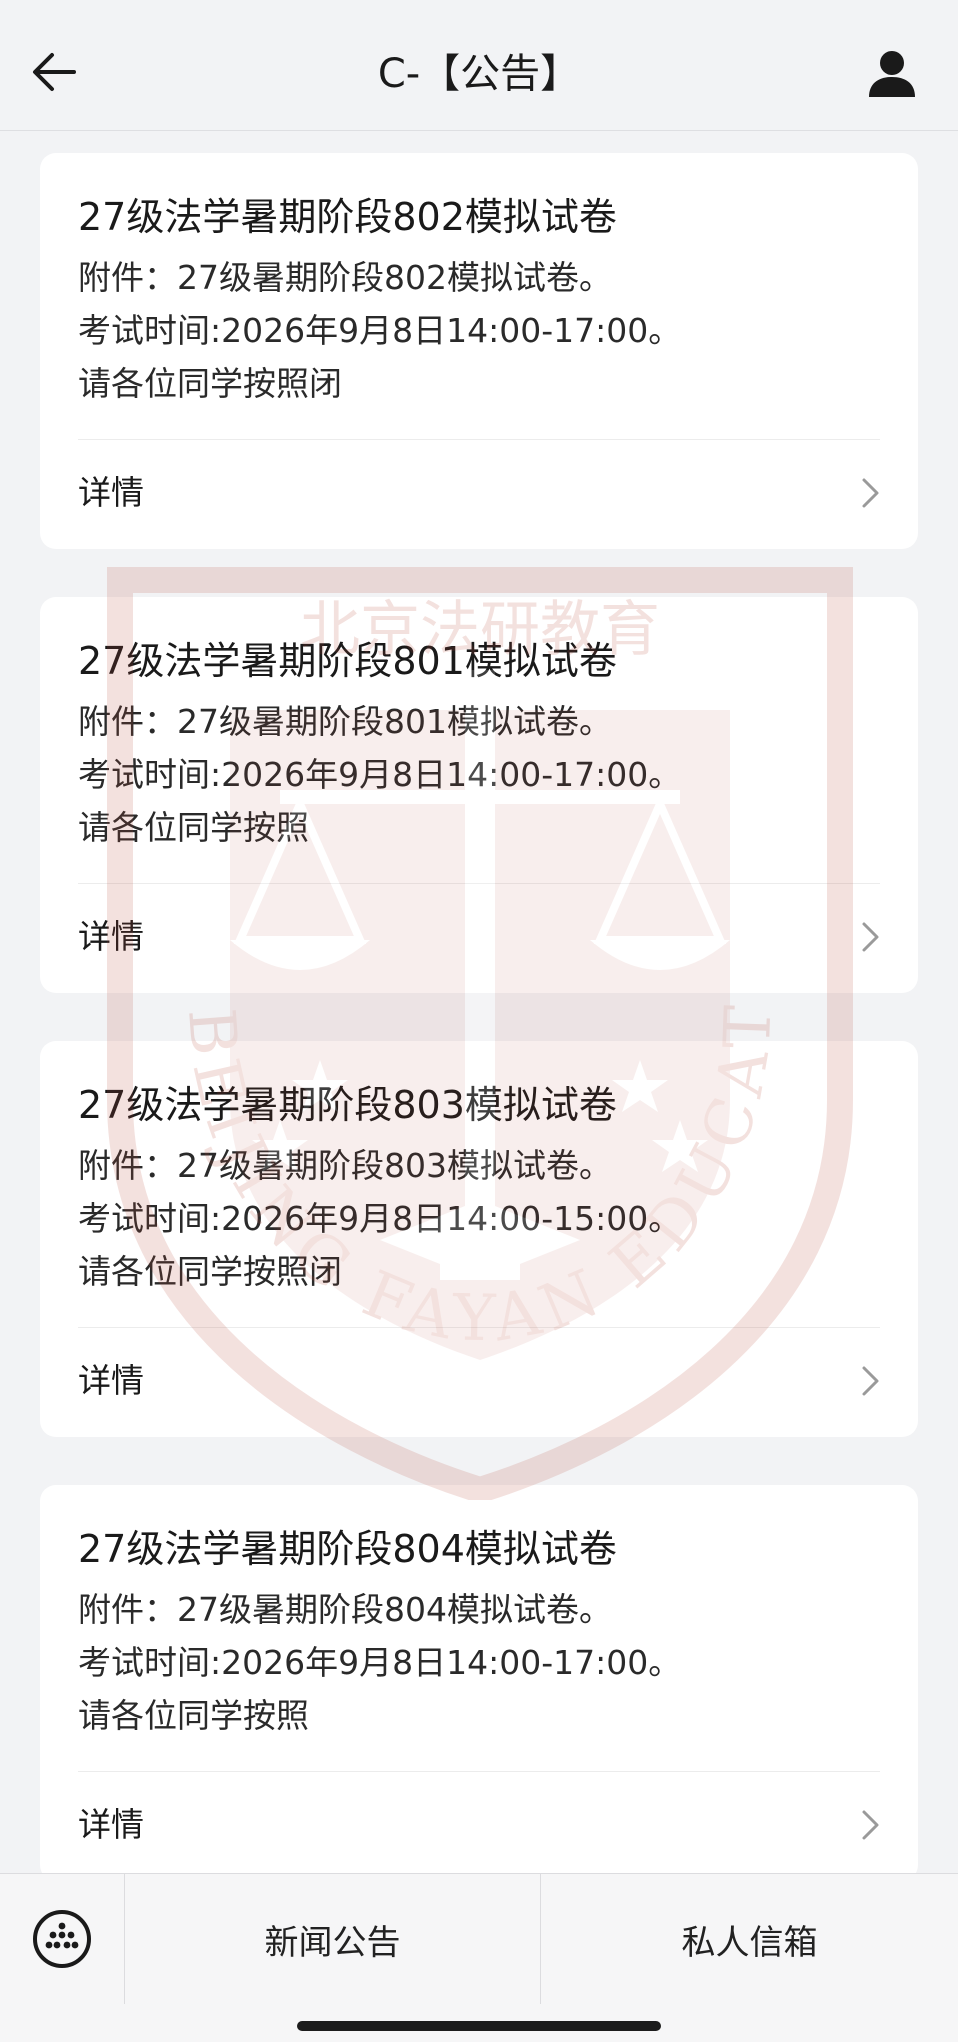  I want to click on bottom-tab-bar: 新闻公告 私人信箱, so click(479, 1957).